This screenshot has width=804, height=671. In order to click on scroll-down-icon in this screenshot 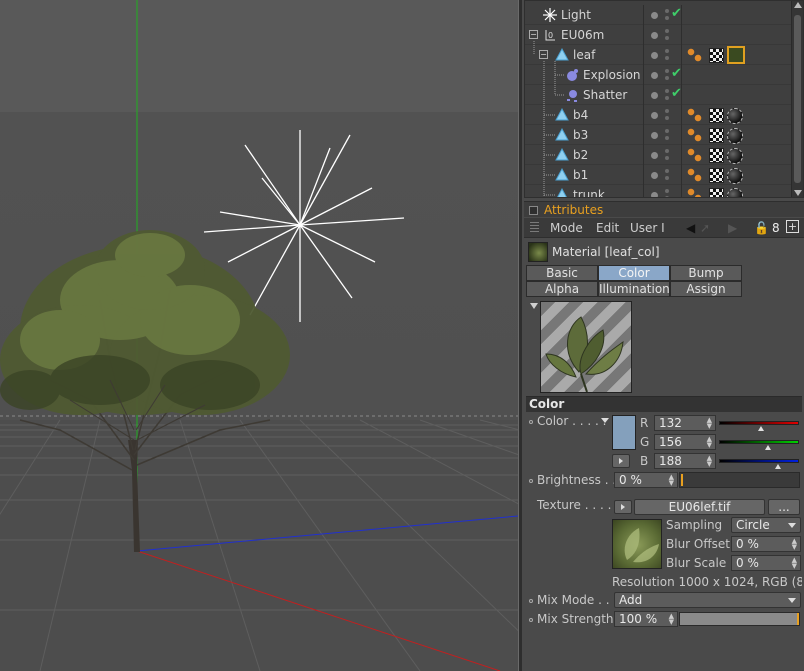, I will do `click(798, 193)`.